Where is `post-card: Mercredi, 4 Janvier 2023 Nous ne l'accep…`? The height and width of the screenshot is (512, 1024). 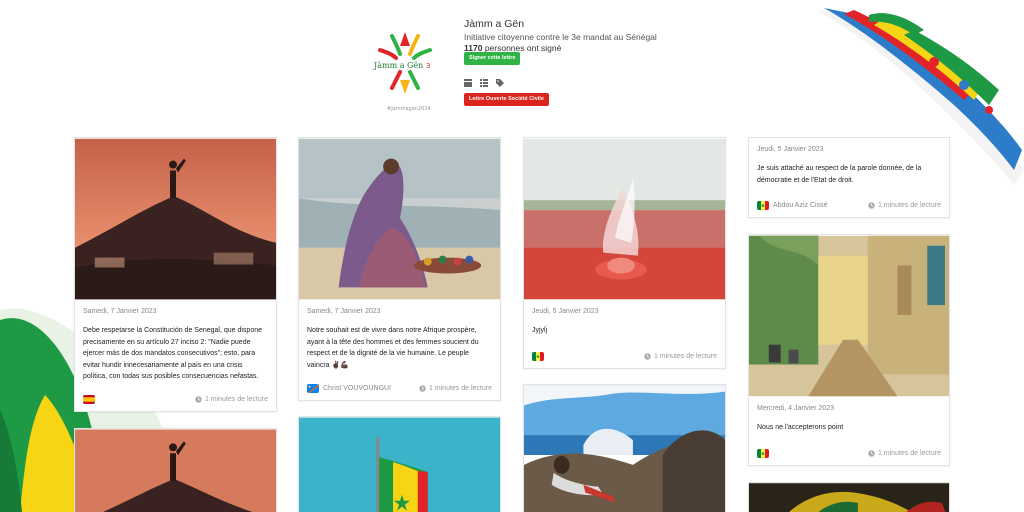 post-card: Mercredi, 4 Janvier 2023 Nous ne l'accep… is located at coordinates (849, 350).